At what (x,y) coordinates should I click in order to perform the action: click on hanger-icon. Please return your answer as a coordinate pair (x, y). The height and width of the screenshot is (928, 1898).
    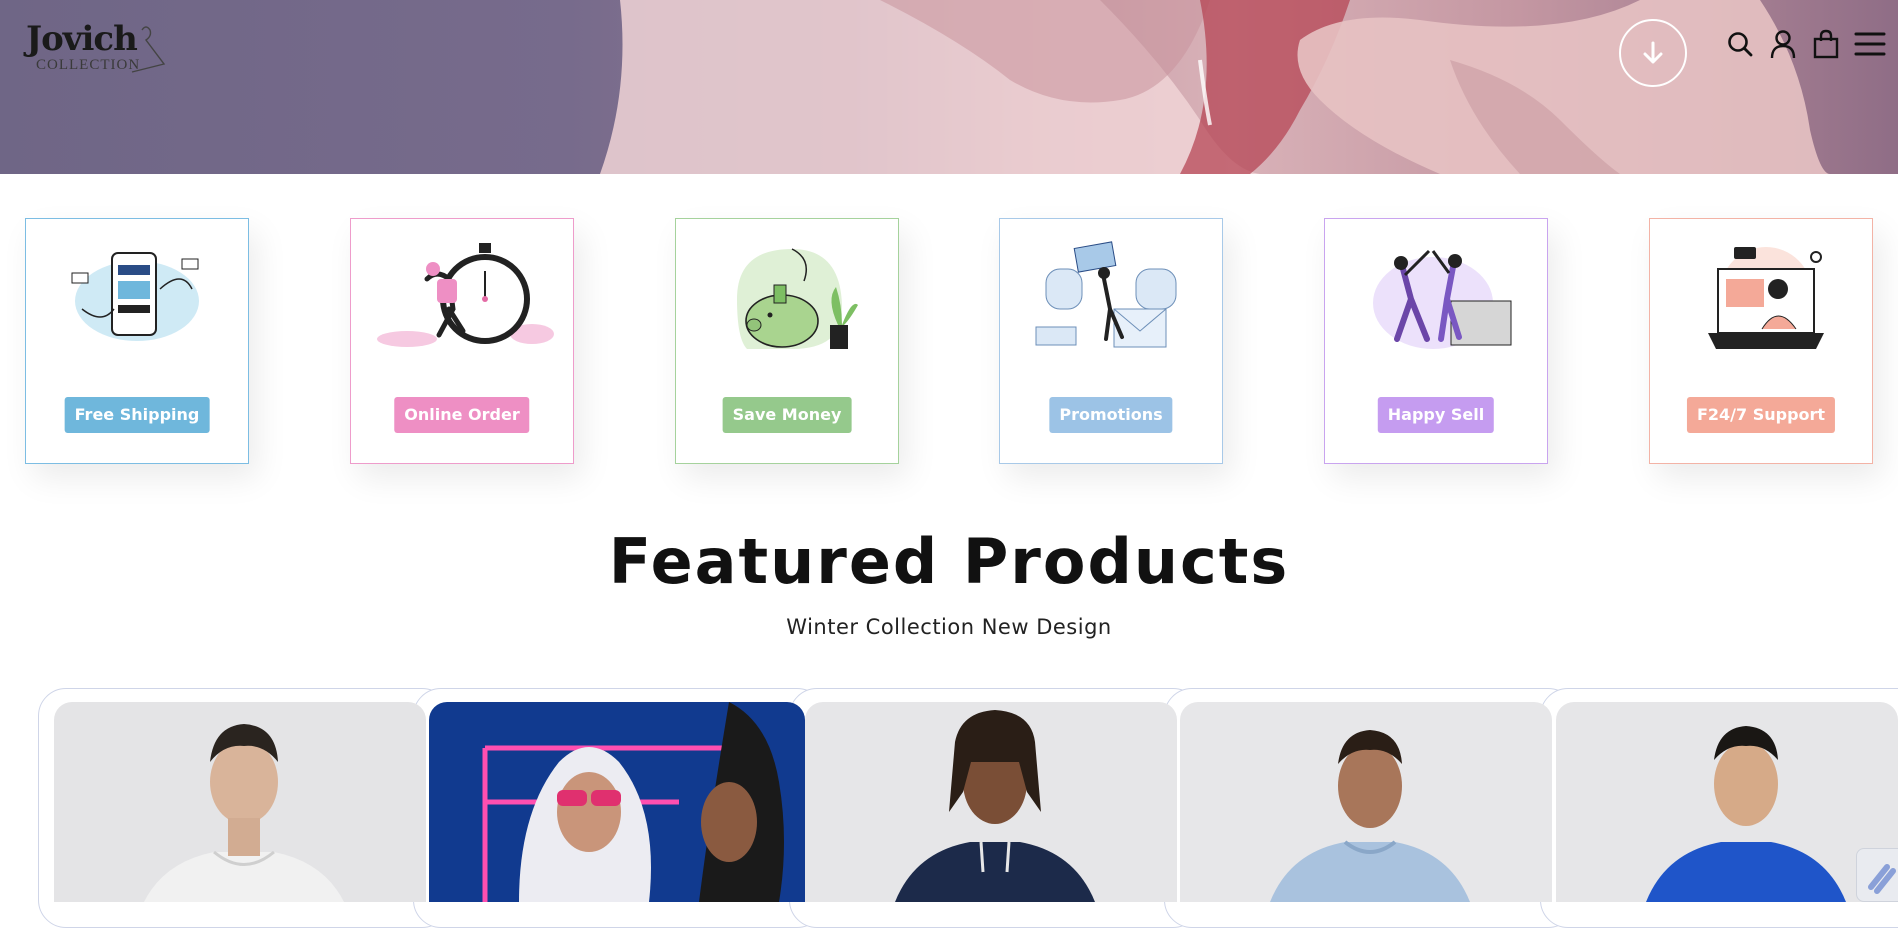
    Looking at the image, I should click on (148, 49).